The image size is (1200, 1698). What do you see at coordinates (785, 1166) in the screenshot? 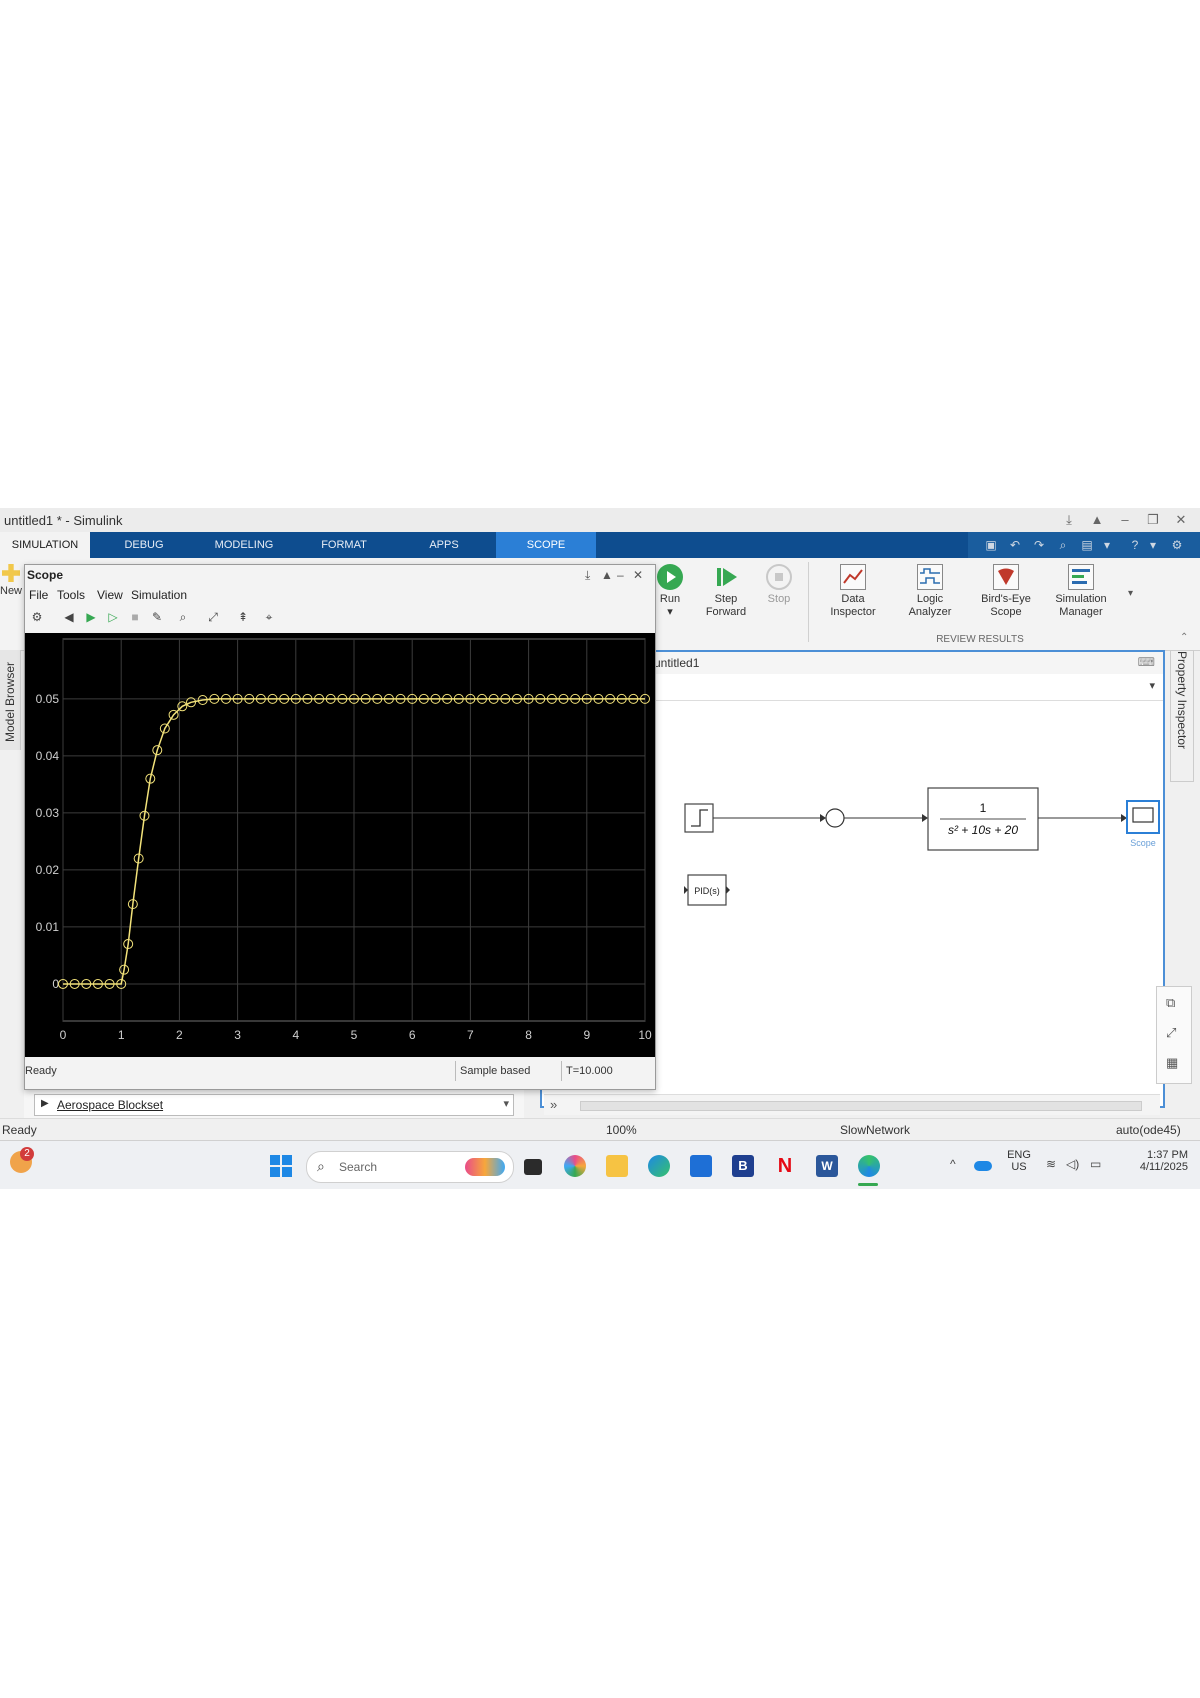
I see `netflix-icon: N` at bounding box center [785, 1166].